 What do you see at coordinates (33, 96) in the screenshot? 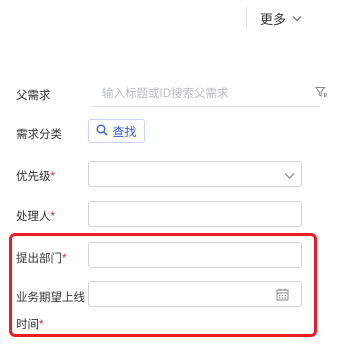
I see `parent-requirement-label: 父需求` at bounding box center [33, 96].